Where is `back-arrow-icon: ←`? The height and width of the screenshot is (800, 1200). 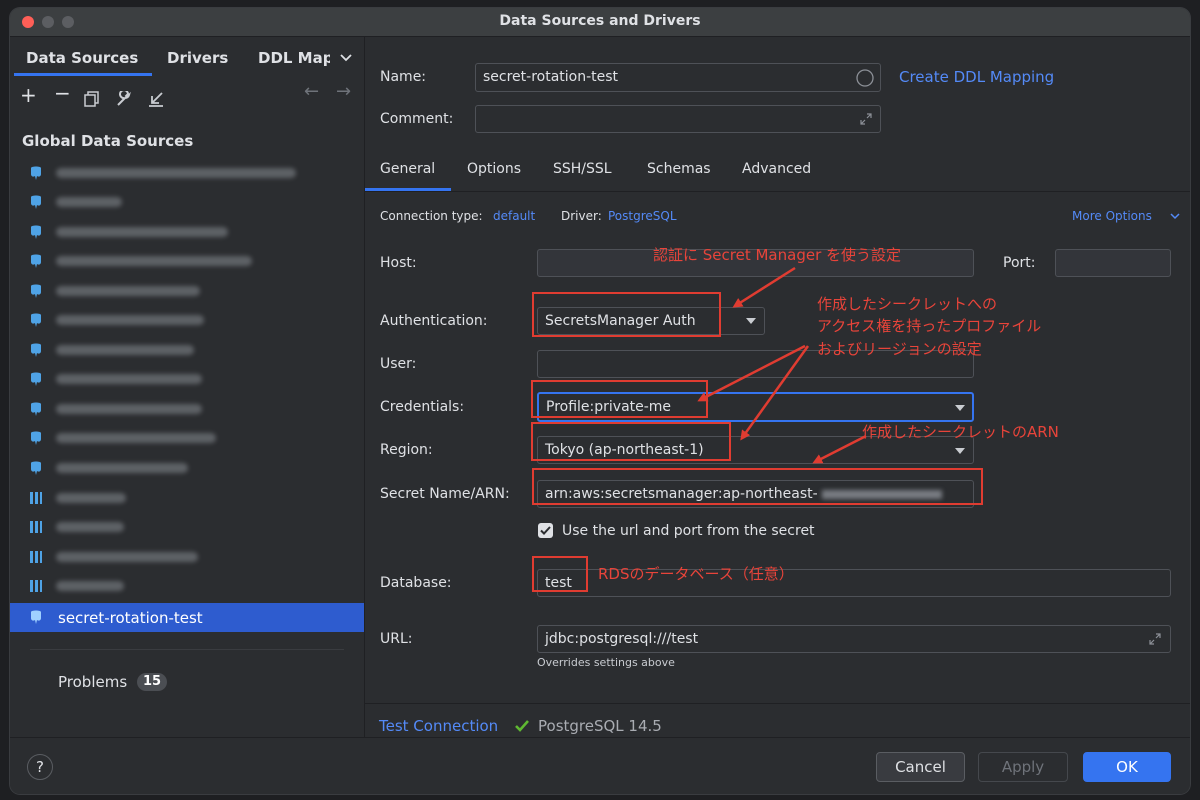
back-arrow-icon: ← is located at coordinates (311, 91).